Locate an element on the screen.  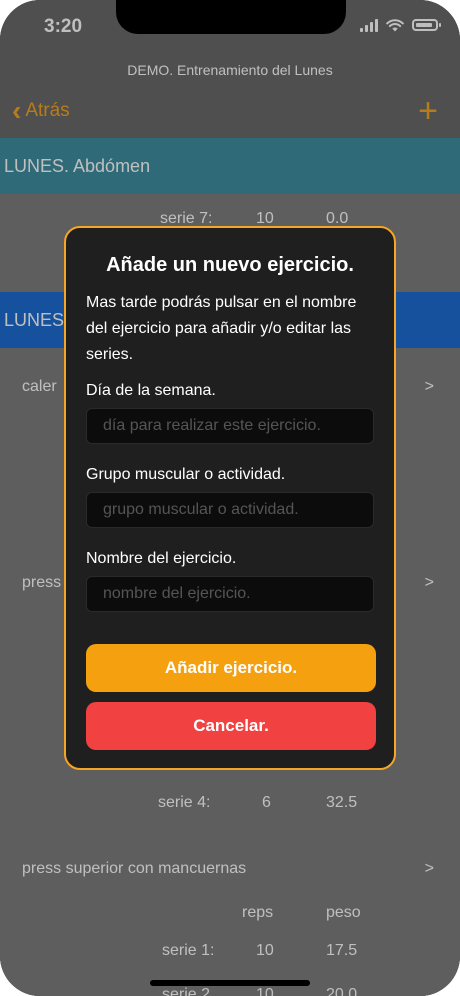
cancel-button: Cancelar. is located at coordinates (231, 726).